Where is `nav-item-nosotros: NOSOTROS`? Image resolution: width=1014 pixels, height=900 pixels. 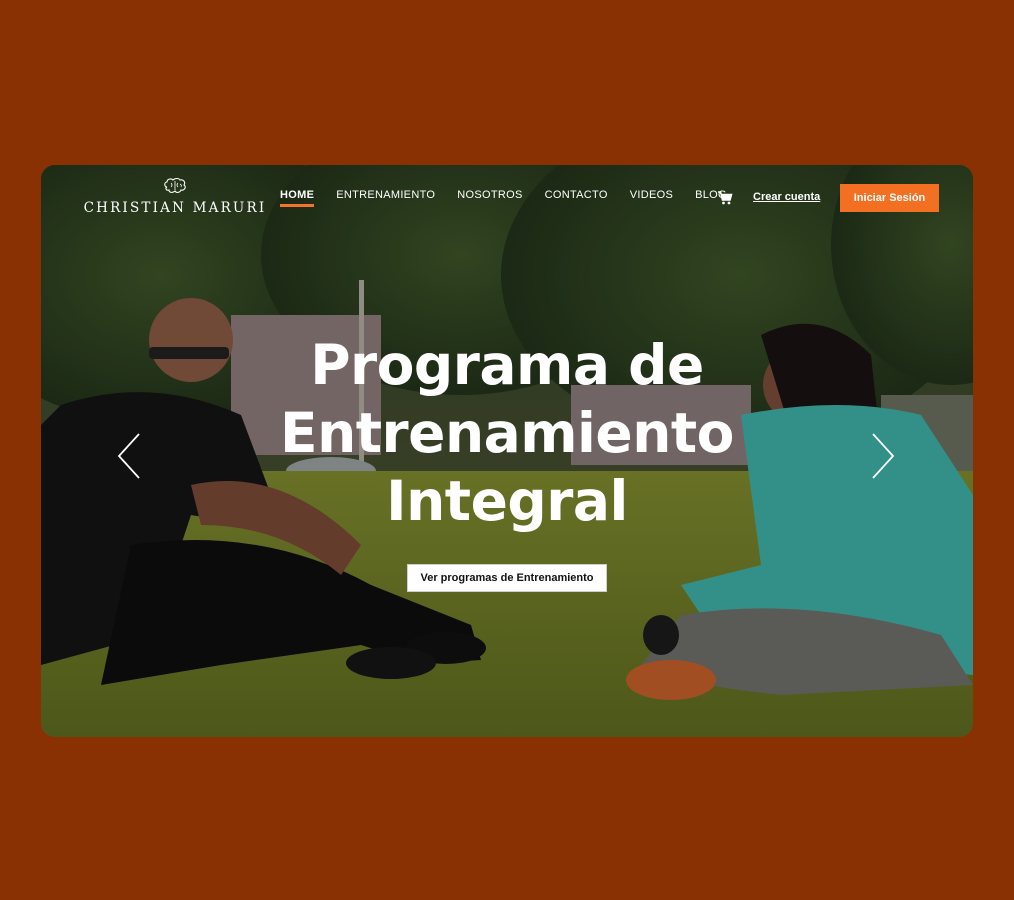 nav-item-nosotros: NOSOTROS is located at coordinates (489, 198).